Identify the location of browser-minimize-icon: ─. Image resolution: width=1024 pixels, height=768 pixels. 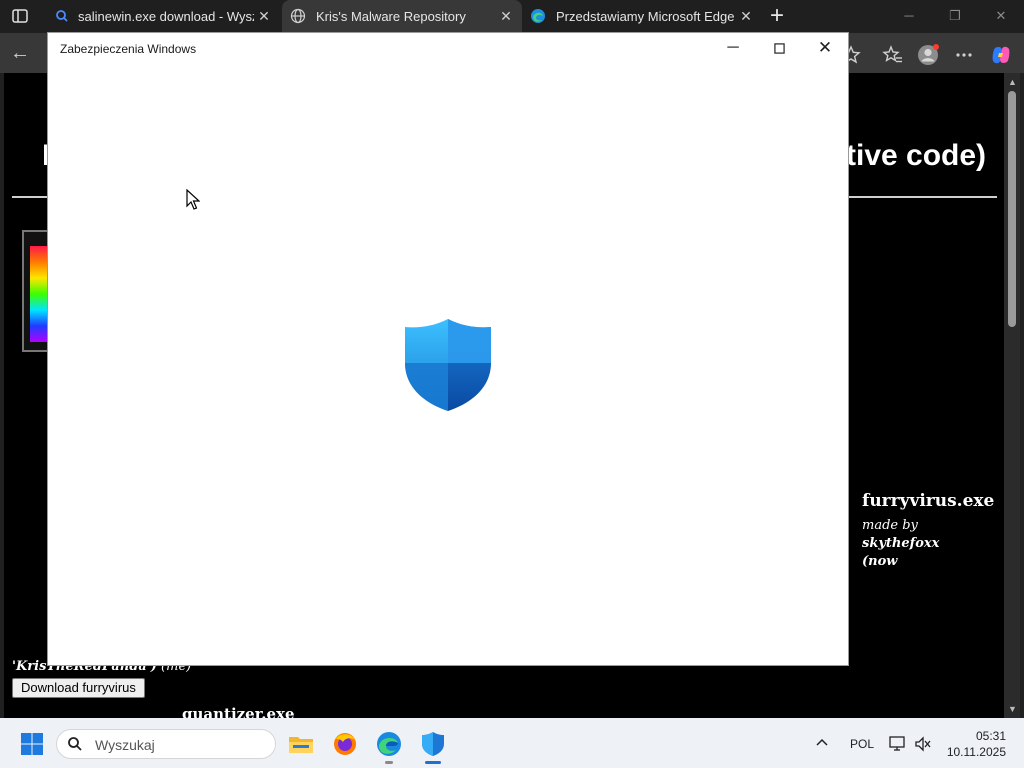
(909, 16).